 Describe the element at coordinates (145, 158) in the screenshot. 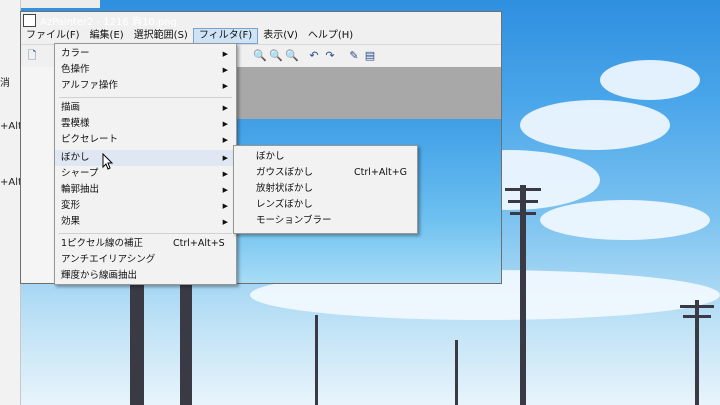

I see `menu-item-blur: ぼかし ▶` at that location.